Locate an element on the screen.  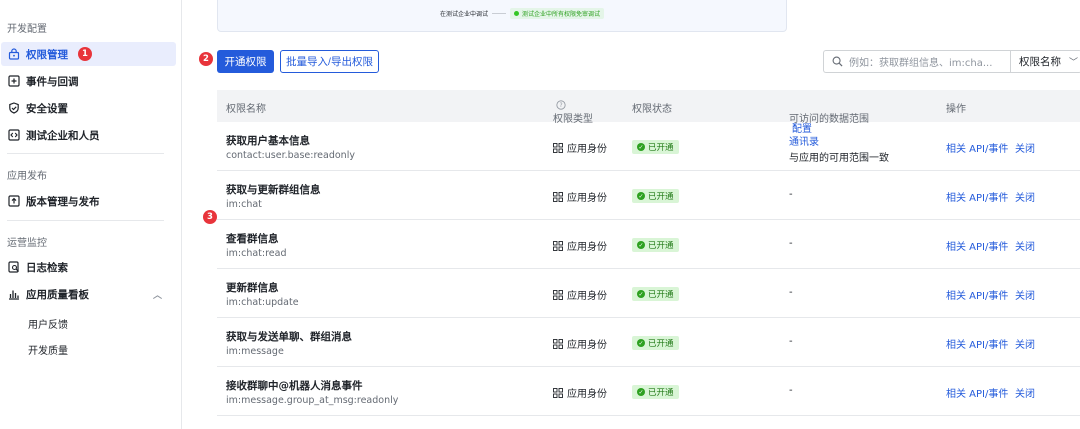
annotation-badge-2: 2 is located at coordinates (206, 59).